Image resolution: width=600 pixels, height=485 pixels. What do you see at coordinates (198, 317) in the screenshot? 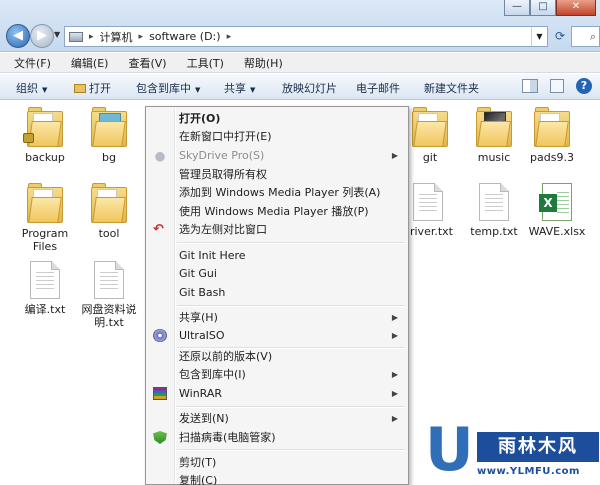
I see `menu-item-label: 共享(H)` at bounding box center [198, 317].